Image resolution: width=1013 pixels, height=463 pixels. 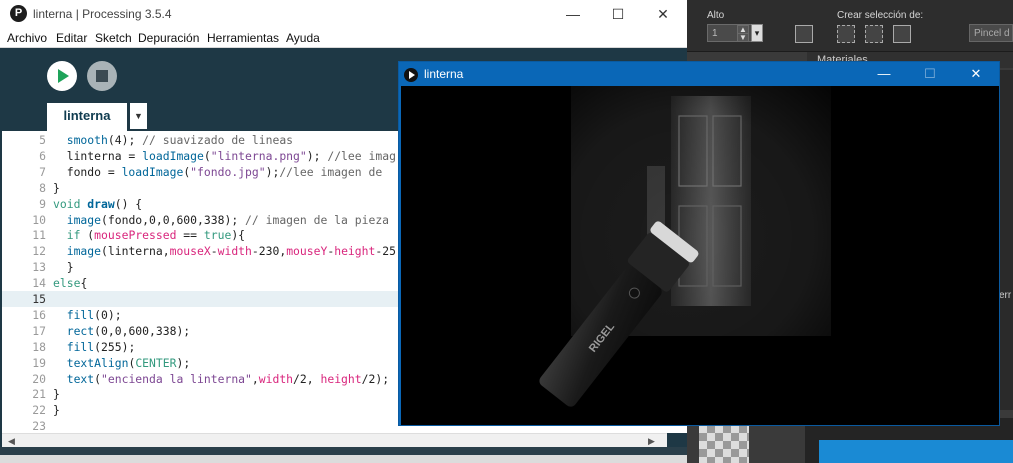 I want to click on line-number: 21, so click(x=39, y=394).